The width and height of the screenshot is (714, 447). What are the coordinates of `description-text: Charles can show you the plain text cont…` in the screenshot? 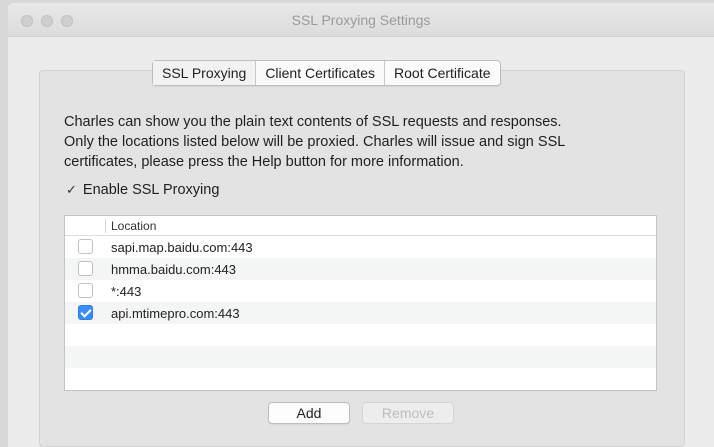 It's located at (364, 142).